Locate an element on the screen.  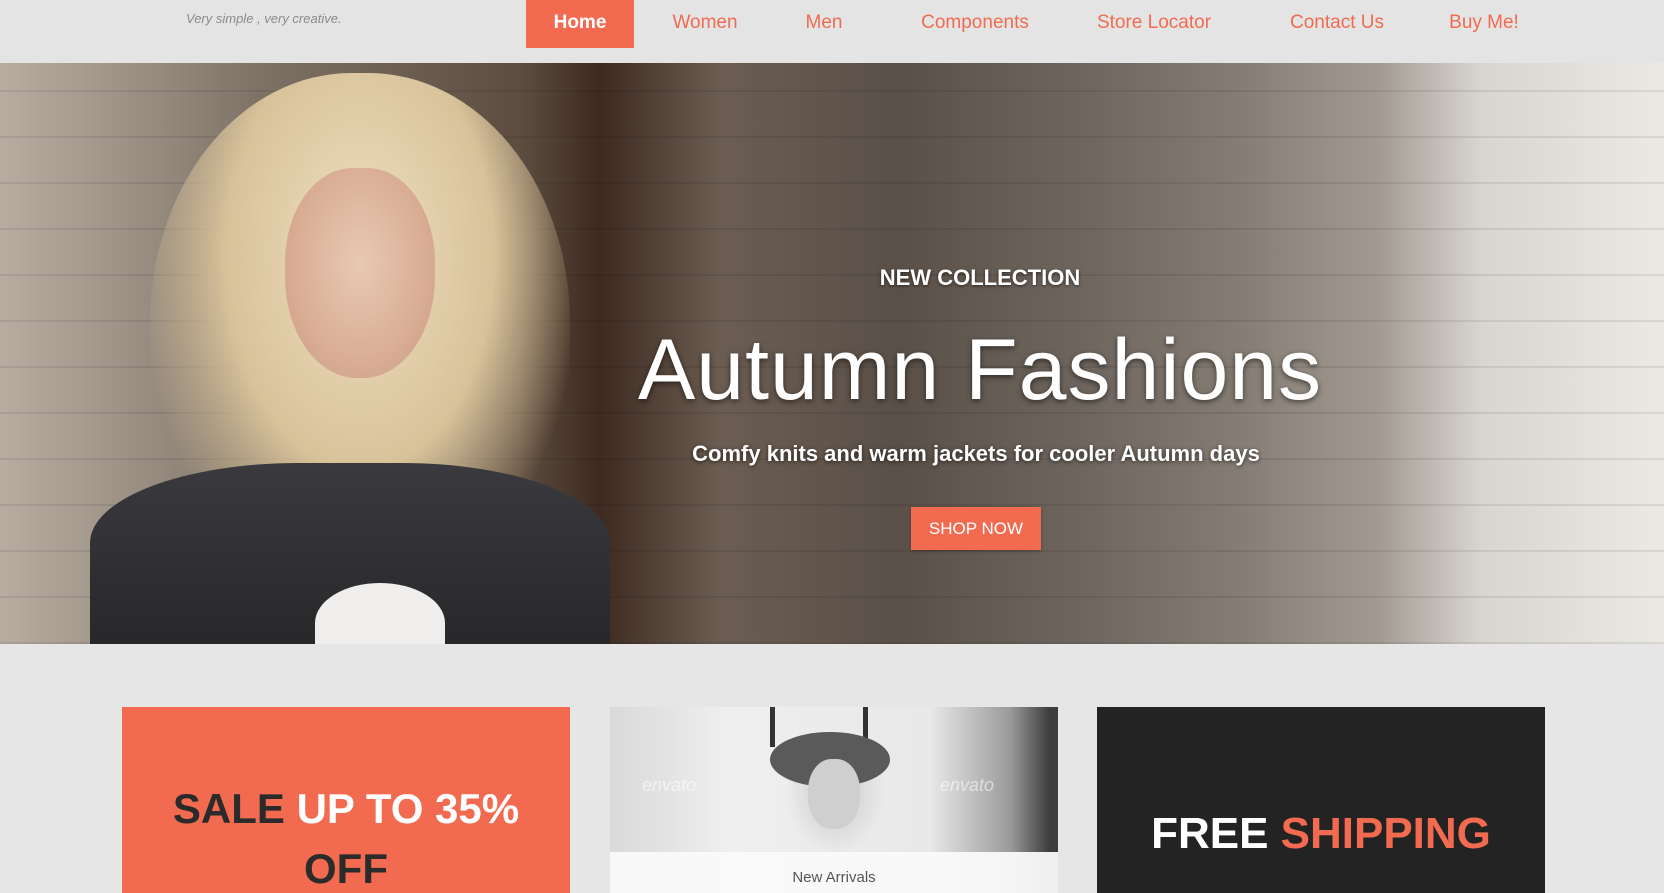
sale-label: SALE is located at coordinates (234, 808).